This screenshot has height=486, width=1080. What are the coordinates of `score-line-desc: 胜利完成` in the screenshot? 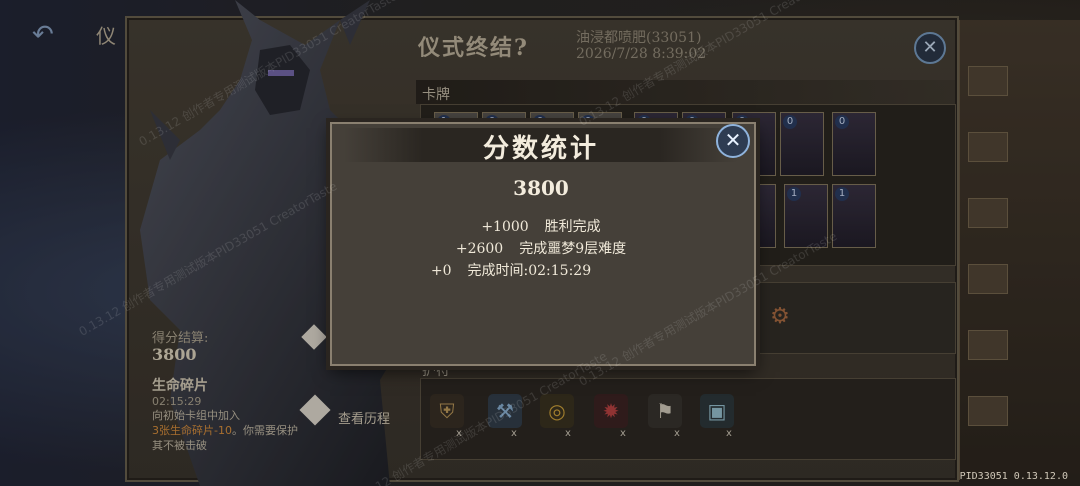 It's located at (572, 227).